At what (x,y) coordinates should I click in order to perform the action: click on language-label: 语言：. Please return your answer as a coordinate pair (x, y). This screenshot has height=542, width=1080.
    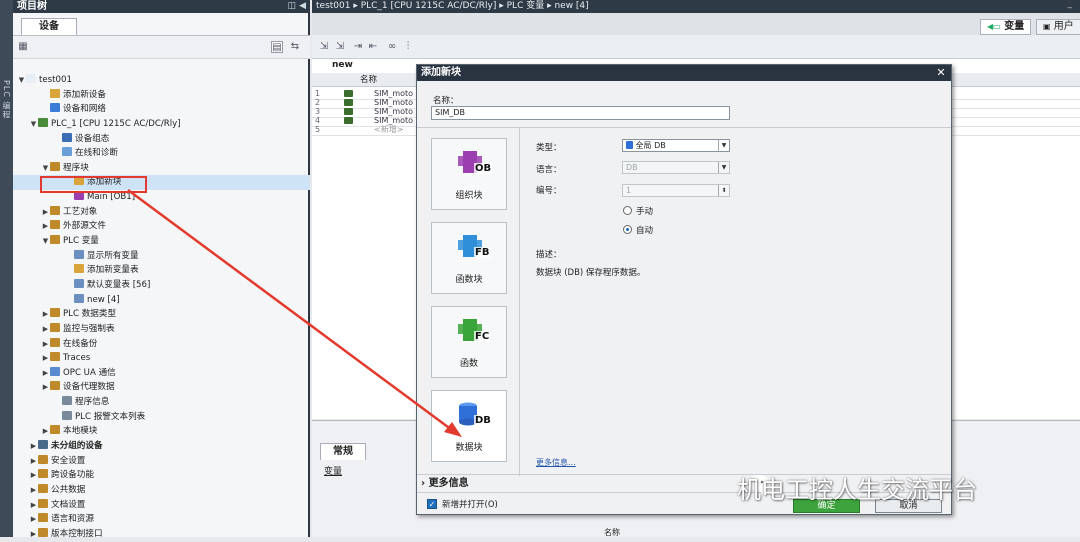
    Looking at the image, I should click on (549, 170).